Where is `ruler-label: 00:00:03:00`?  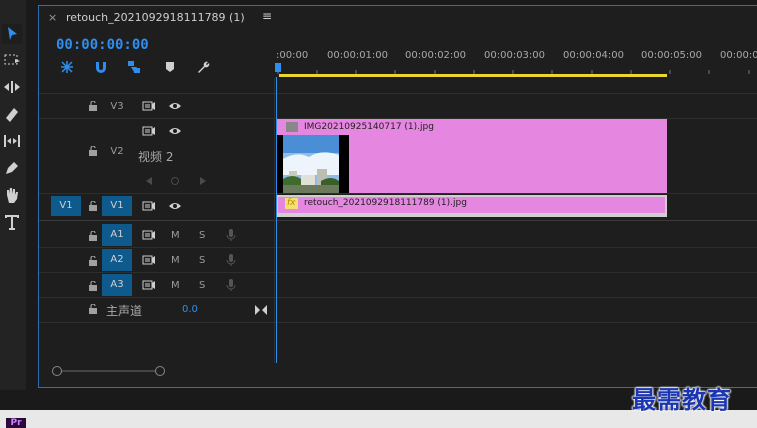
ruler-label: 00:00:03:00 is located at coordinates (515, 55).